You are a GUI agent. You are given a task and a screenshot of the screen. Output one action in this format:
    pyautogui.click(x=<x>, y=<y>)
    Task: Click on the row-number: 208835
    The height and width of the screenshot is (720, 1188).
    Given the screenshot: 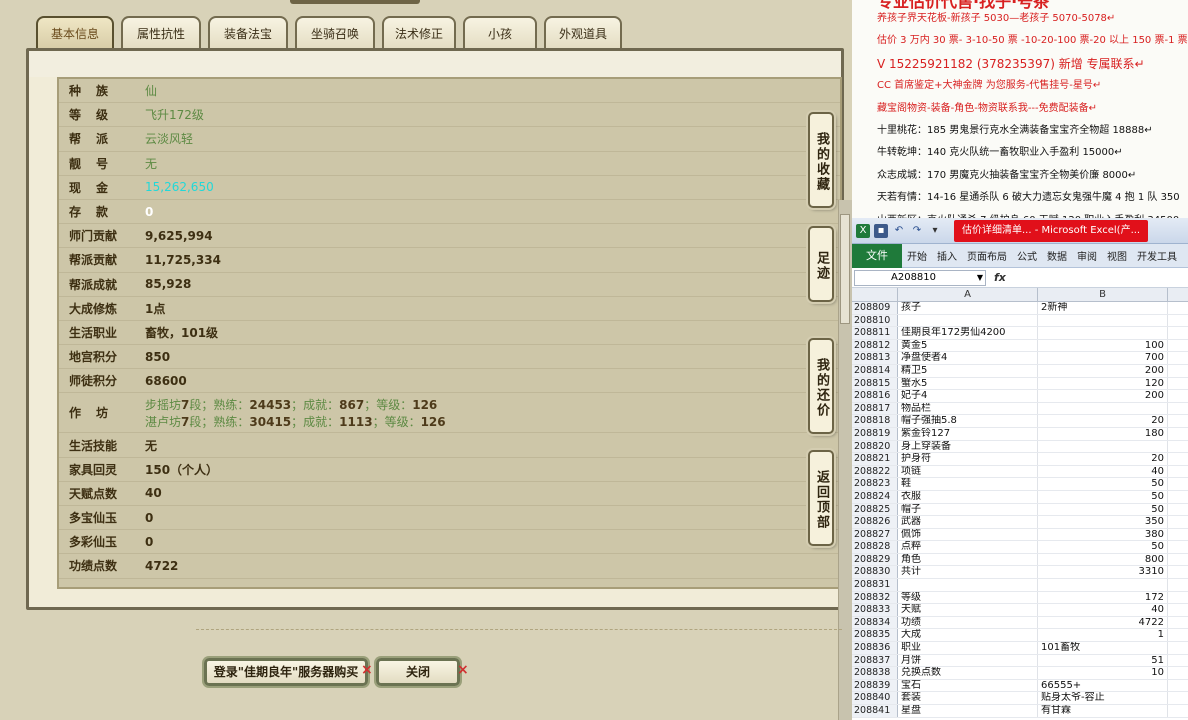 What is the action you would take?
    pyautogui.click(x=875, y=635)
    